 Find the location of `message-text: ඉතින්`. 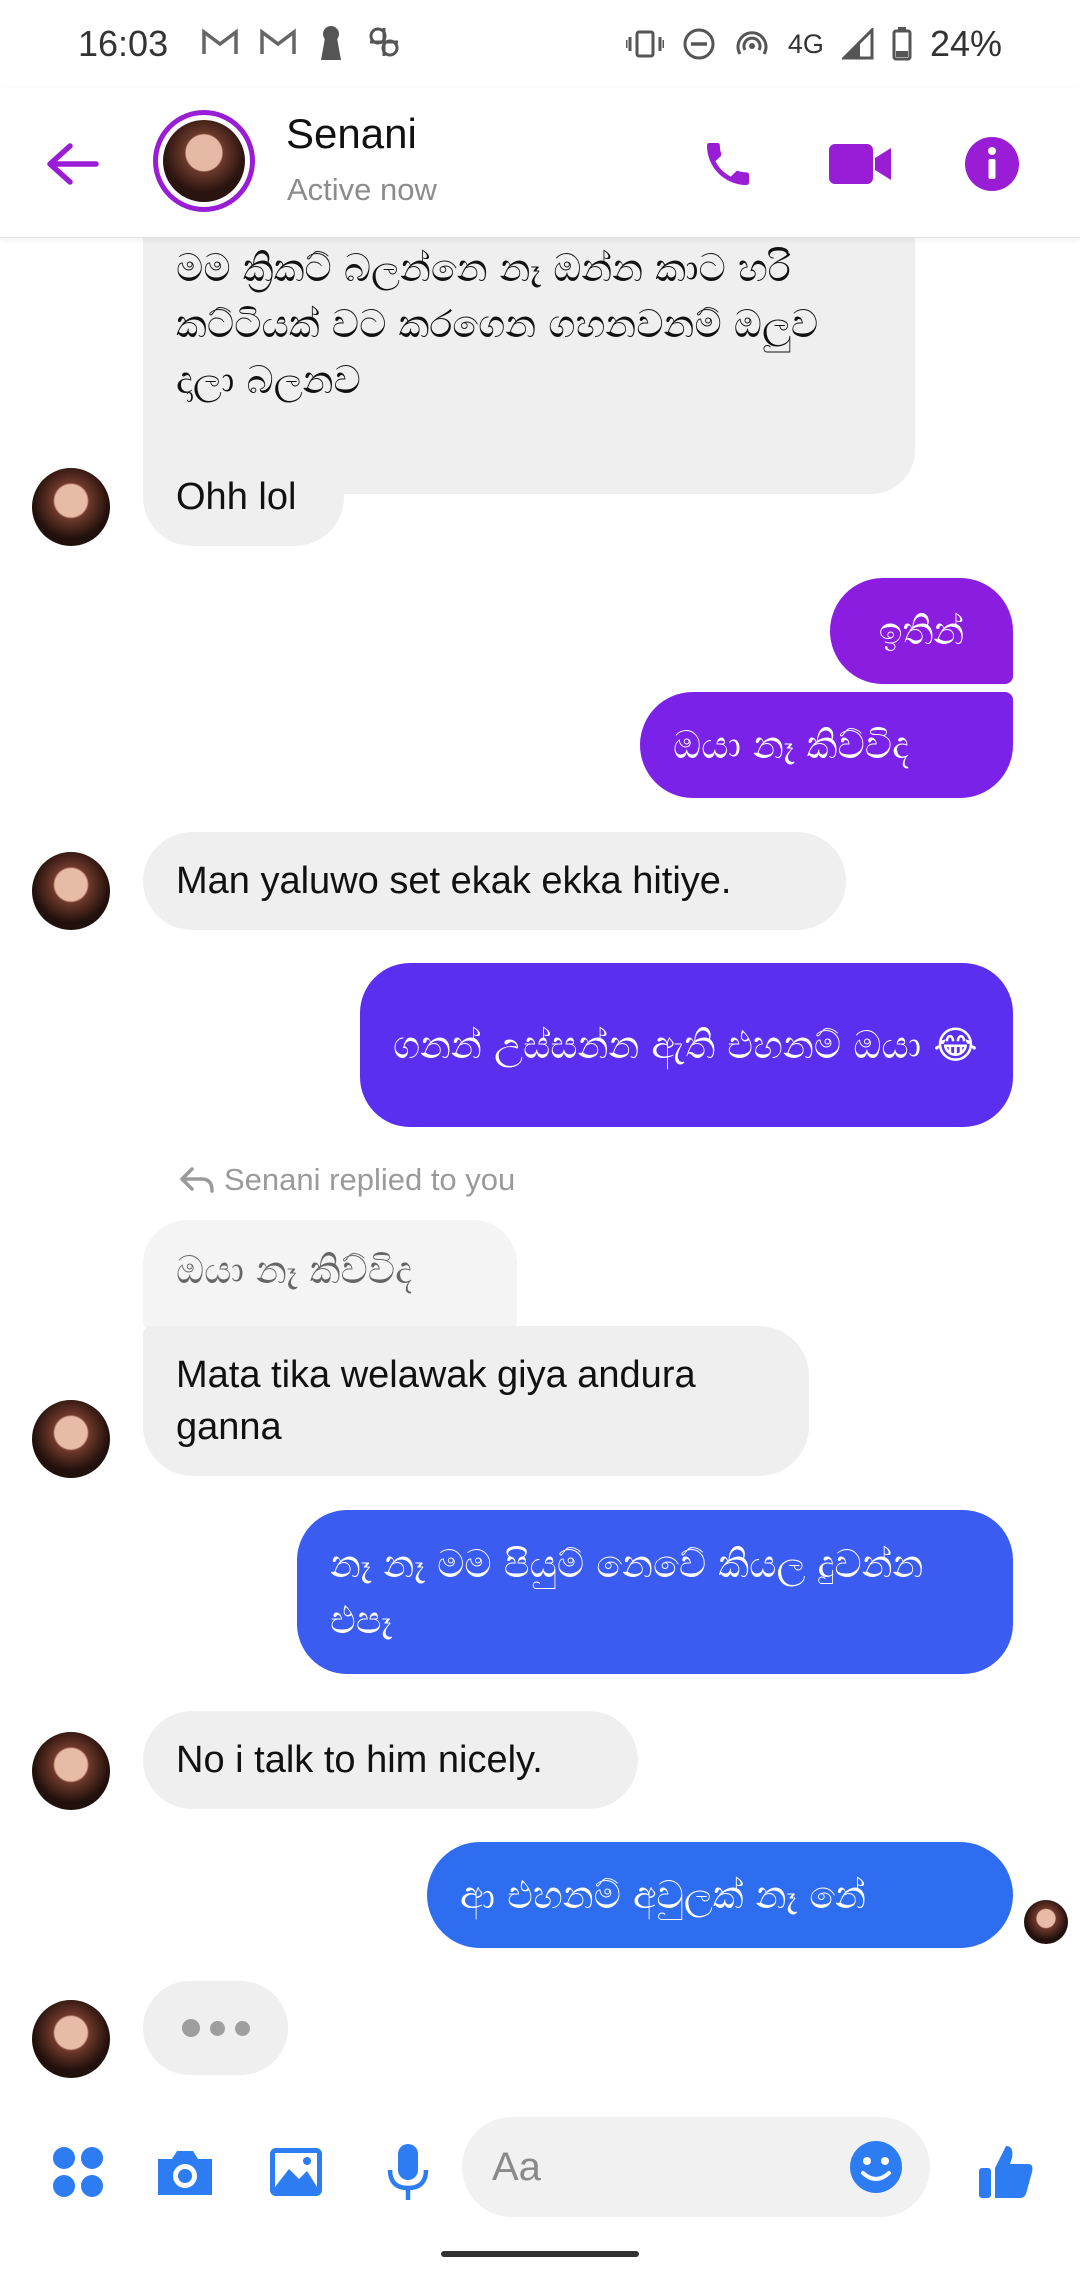

message-text: ඉතින් is located at coordinates (921, 631).